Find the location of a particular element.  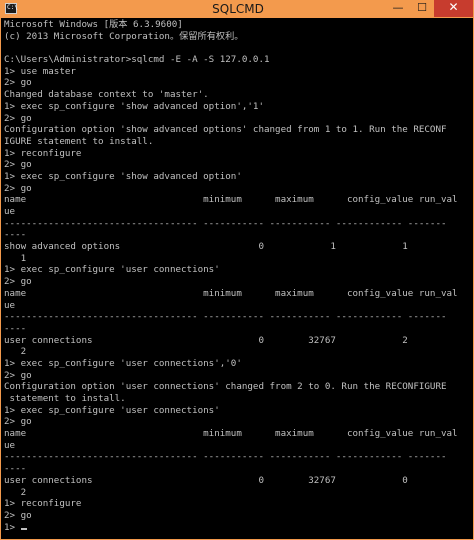

close-button: ✕ is located at coordinates (453, 8).